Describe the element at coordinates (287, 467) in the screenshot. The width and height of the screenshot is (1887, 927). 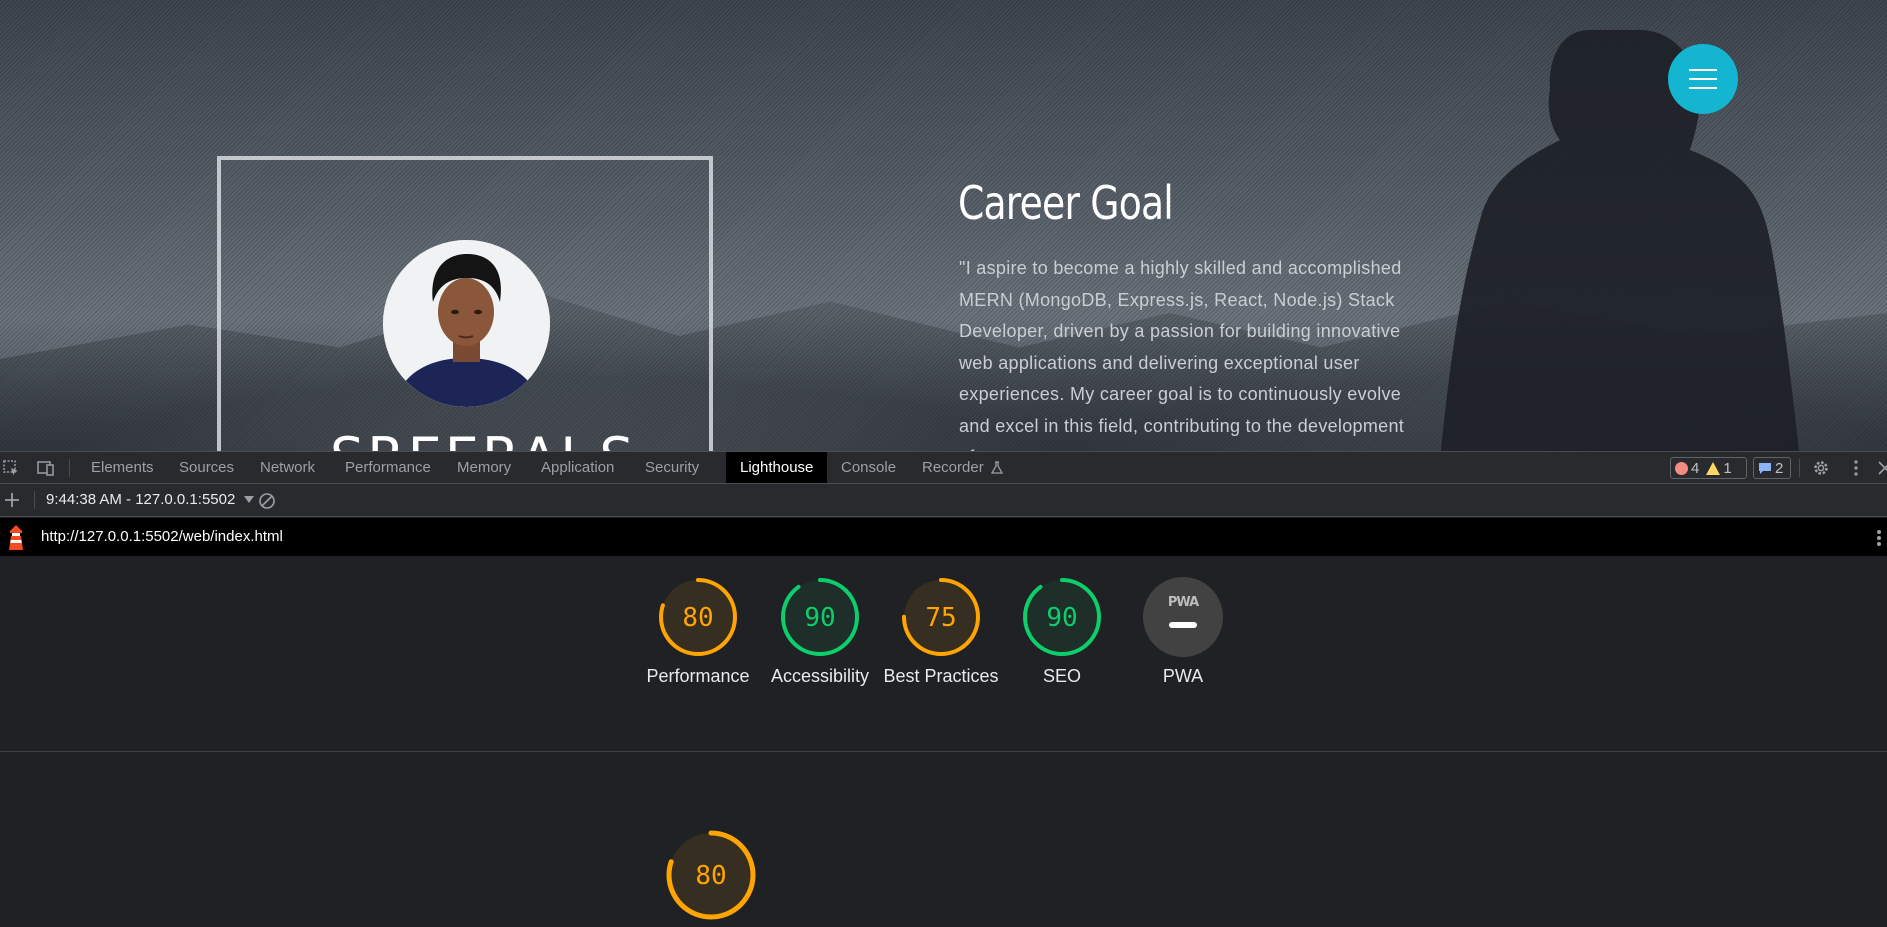
I see `tab-network: Network` at that location.